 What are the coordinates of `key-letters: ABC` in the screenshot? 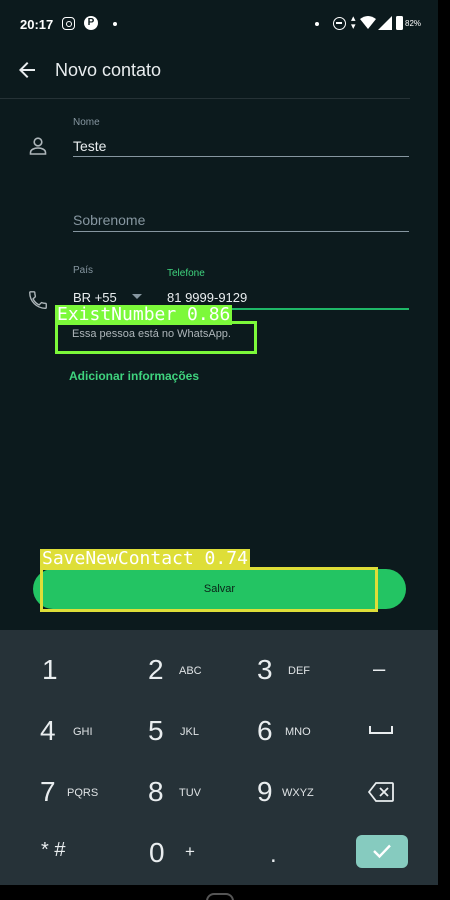 It's located at (190, 671).